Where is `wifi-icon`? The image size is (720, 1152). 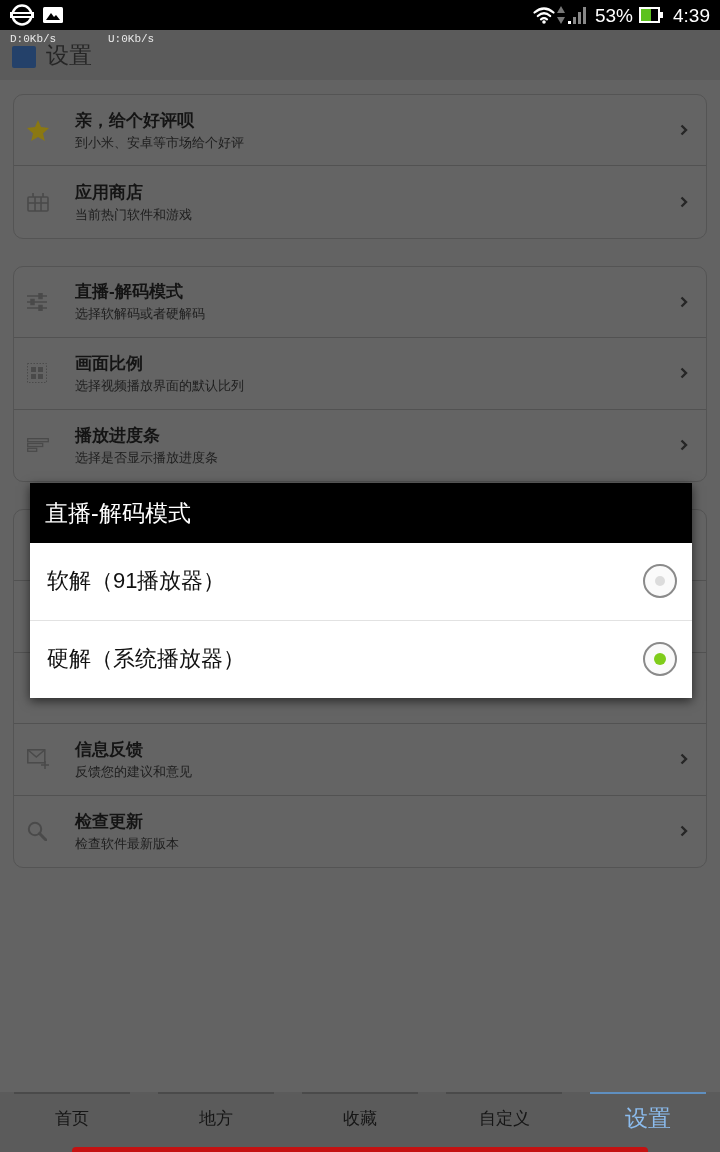
wifi-icon is located at coordinates (544, 15).